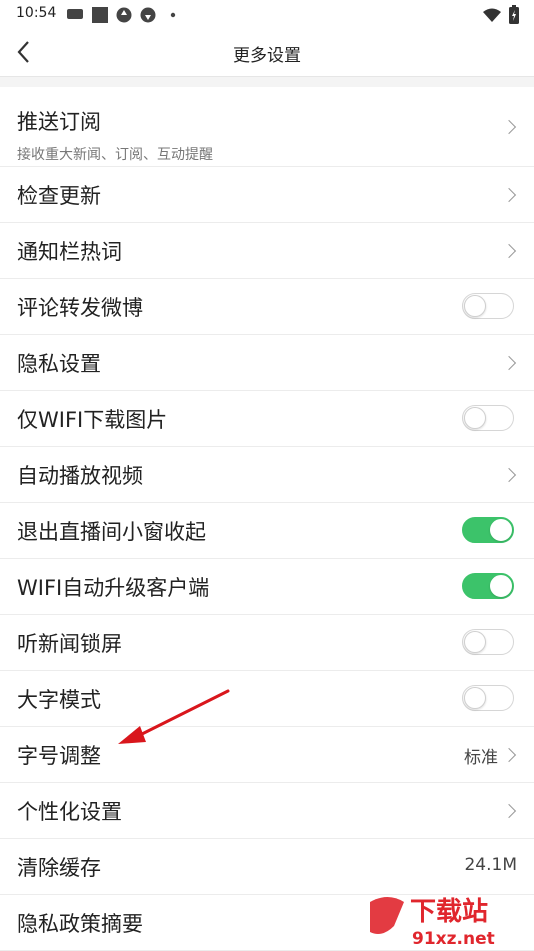 The width and height of the screenshot is (534, 951). What do you see at coordinates (488, 698) in the screenshot?
I see `toggle-large-text-mode` at bounding box center [488, 698].